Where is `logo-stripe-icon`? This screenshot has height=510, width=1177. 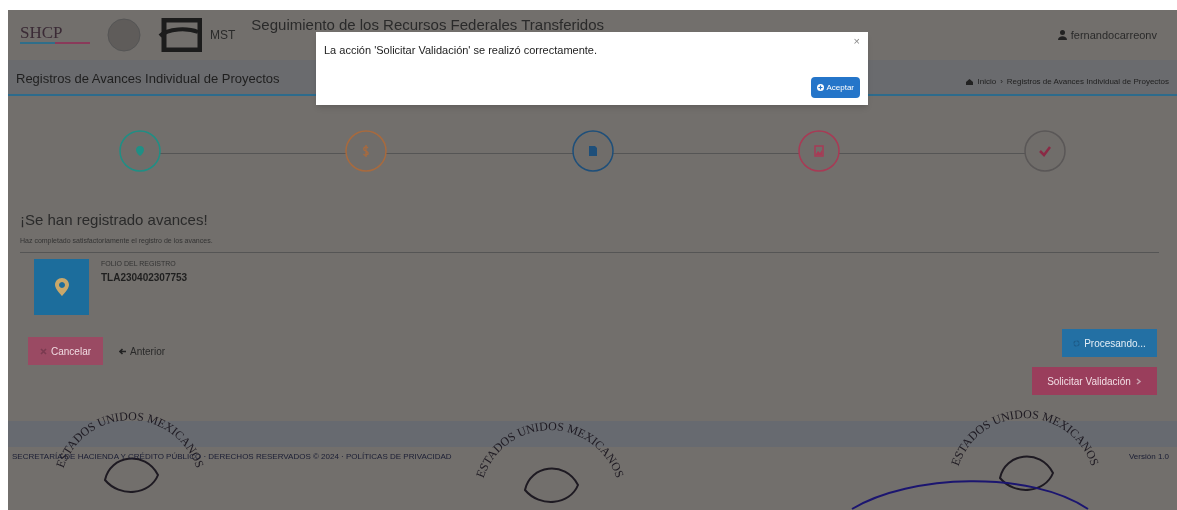 logo-stripe-icon is located at coordinates (55, 43).